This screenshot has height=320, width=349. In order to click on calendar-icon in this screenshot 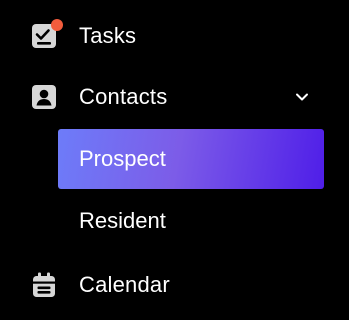, I will do `click(44, 285)`.